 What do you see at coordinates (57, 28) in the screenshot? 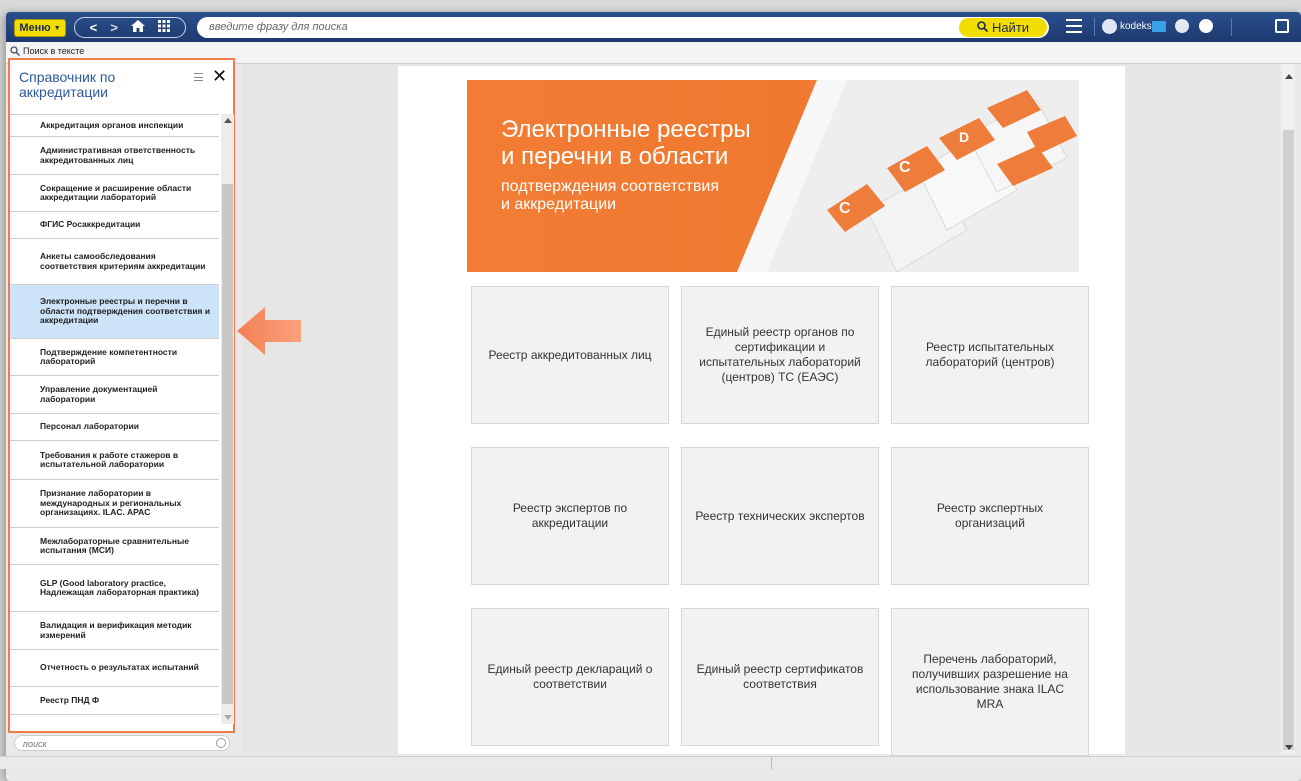
I see `chevron-down-icon: ▼` at bounding box center [57, 28].